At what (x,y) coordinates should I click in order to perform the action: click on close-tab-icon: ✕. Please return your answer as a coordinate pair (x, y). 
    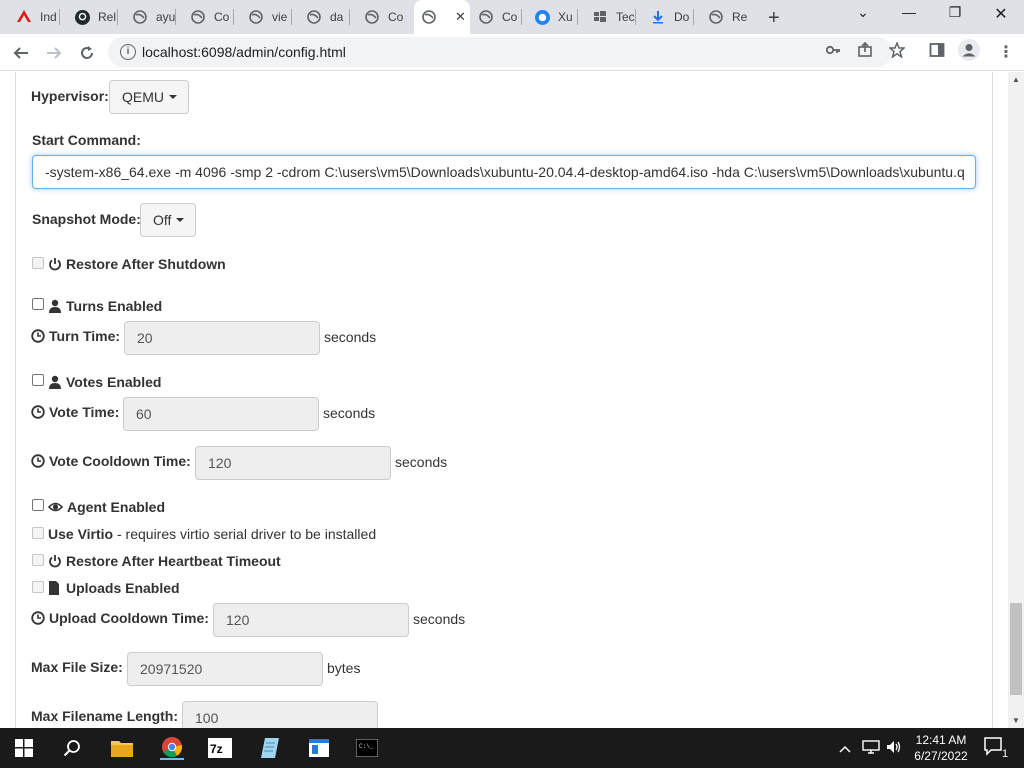
    Looking at the image, I should click on (460, 17).